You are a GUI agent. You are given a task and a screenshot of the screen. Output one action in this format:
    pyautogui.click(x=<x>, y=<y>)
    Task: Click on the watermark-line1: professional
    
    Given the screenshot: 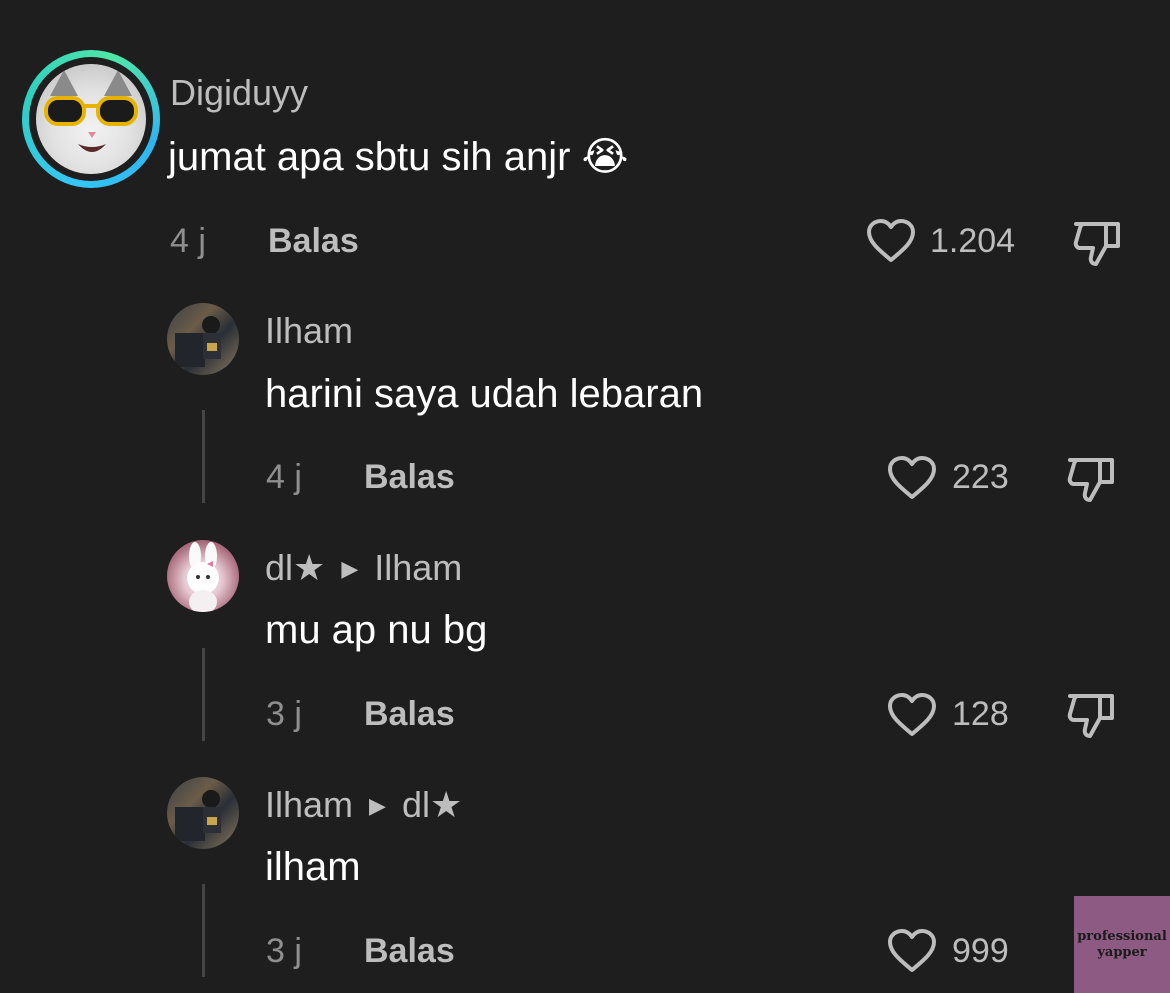 What is the action you would take?
    pyautogui.click(x=1122, y=936)
    